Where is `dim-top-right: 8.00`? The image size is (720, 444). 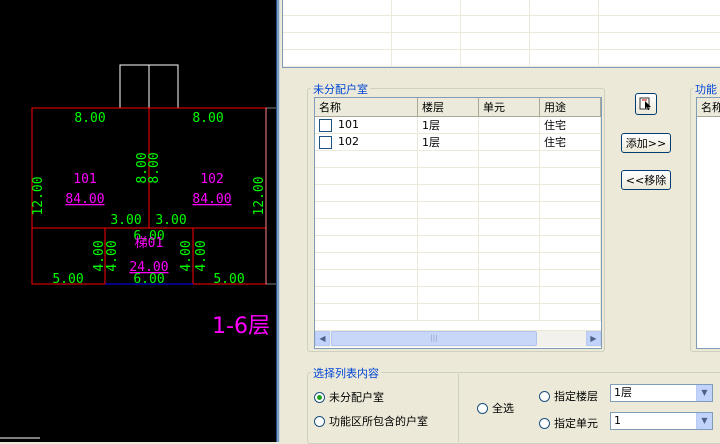 dim-top-right: 8.00 is located at coordinates (207, 118).